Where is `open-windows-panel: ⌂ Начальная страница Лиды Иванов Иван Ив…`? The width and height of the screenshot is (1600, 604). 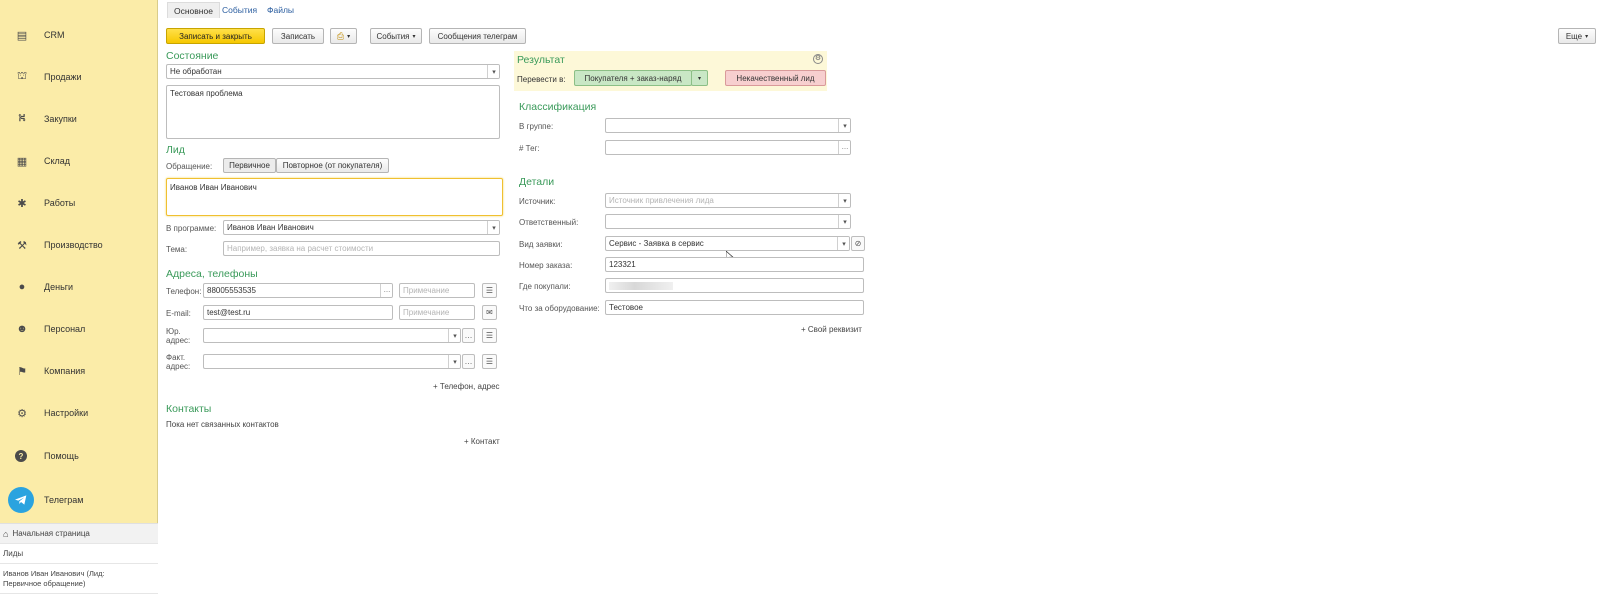
open-windows-panel: ⌂ Начальная страница Лиды Иванов Иван Ив… is located at coordinates (79, 563).